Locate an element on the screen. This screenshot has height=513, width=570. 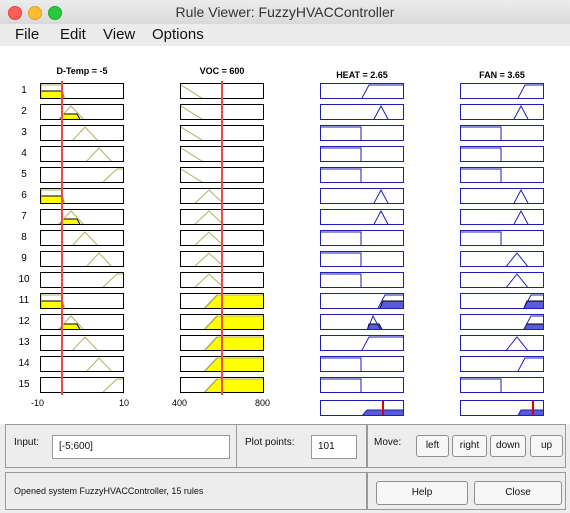
dtemp-axis-max: 10 is located at coordinates (124, 403).